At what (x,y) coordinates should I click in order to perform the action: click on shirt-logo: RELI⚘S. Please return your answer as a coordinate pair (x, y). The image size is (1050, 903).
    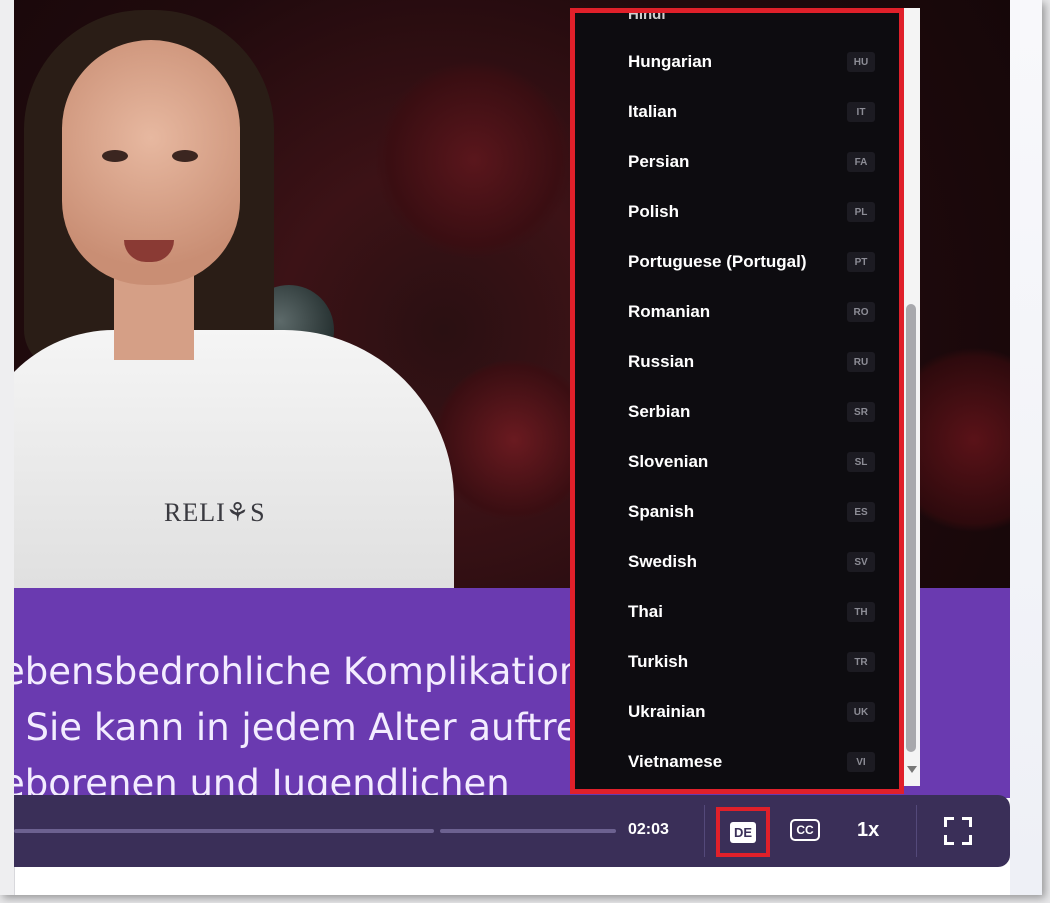
    Looking at the image, I should click on (215, 512).